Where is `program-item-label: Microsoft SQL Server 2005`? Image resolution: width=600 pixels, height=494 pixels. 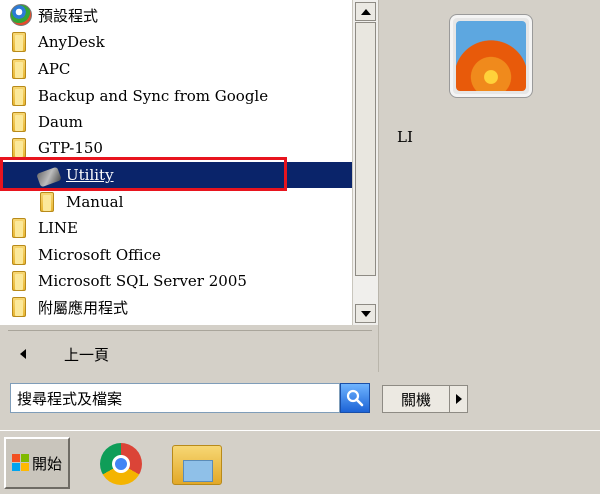
program-item-label: Microsoft SQL Server 2005 is located at coordinates (142, 281).